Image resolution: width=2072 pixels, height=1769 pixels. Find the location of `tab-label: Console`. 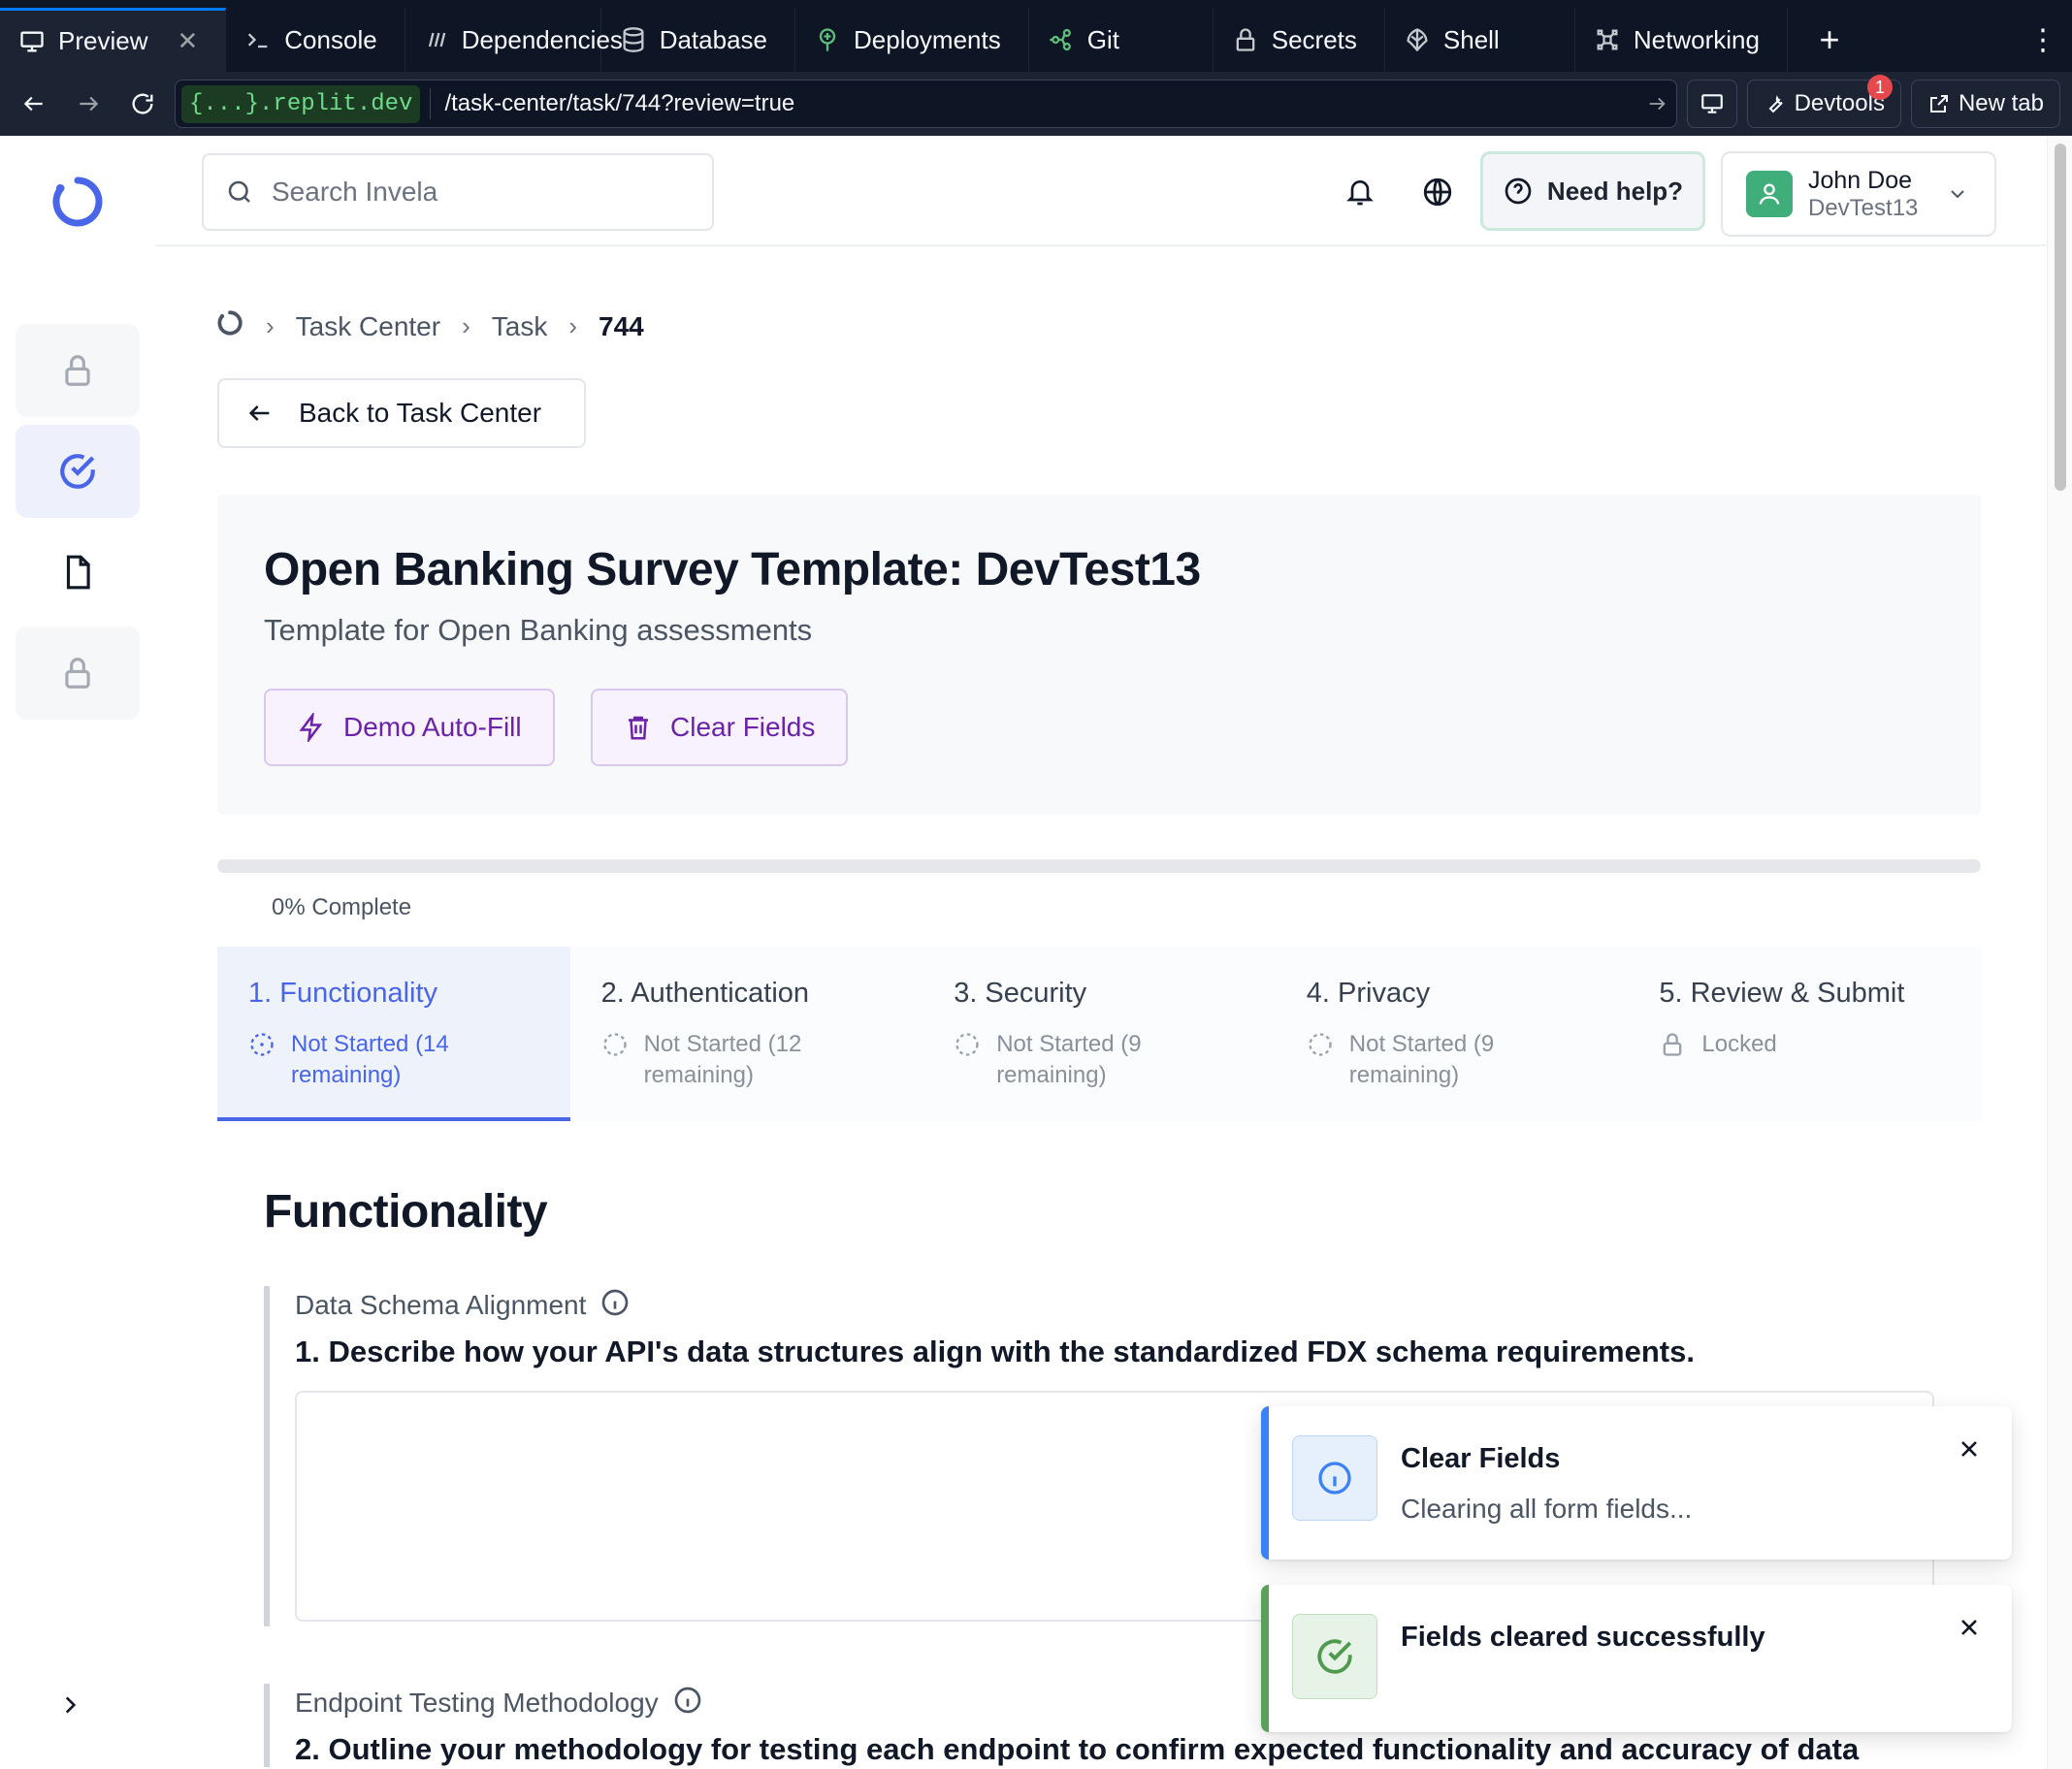

tab-label: Console is located at coordinates (330, 39).